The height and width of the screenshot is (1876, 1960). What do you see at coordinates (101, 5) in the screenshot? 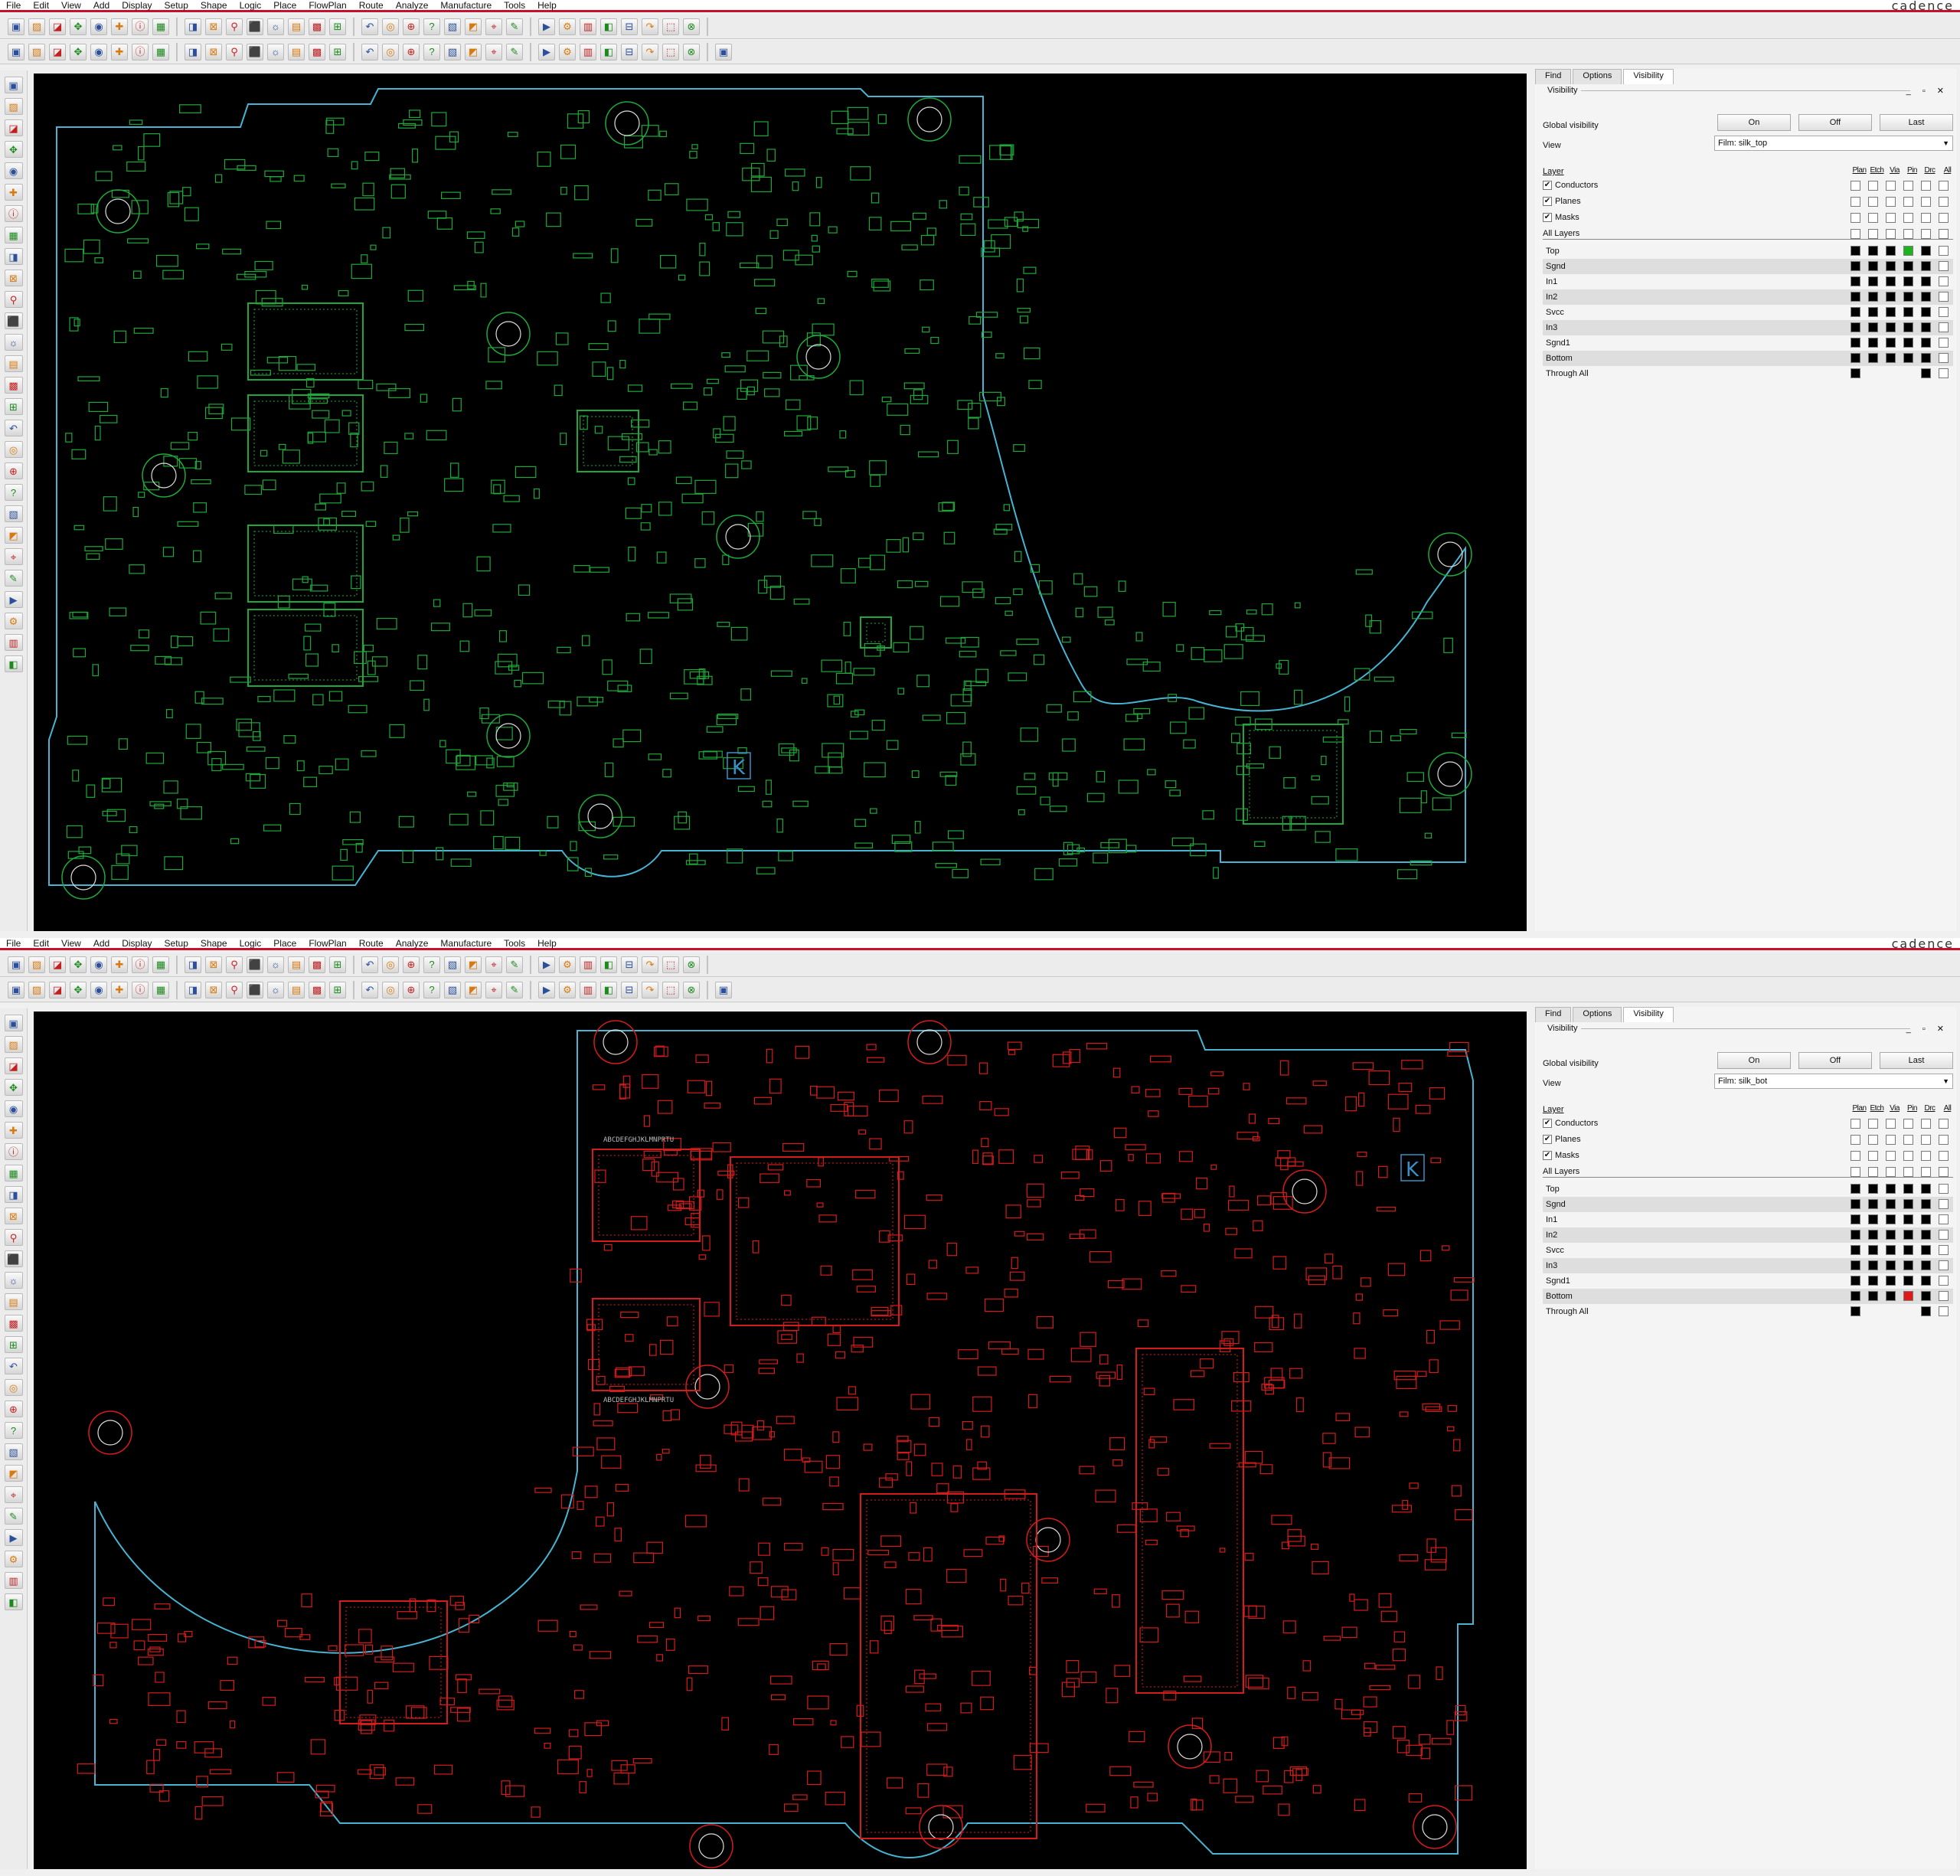
I see `menu-add: Add` at bounding box center [101, 5].